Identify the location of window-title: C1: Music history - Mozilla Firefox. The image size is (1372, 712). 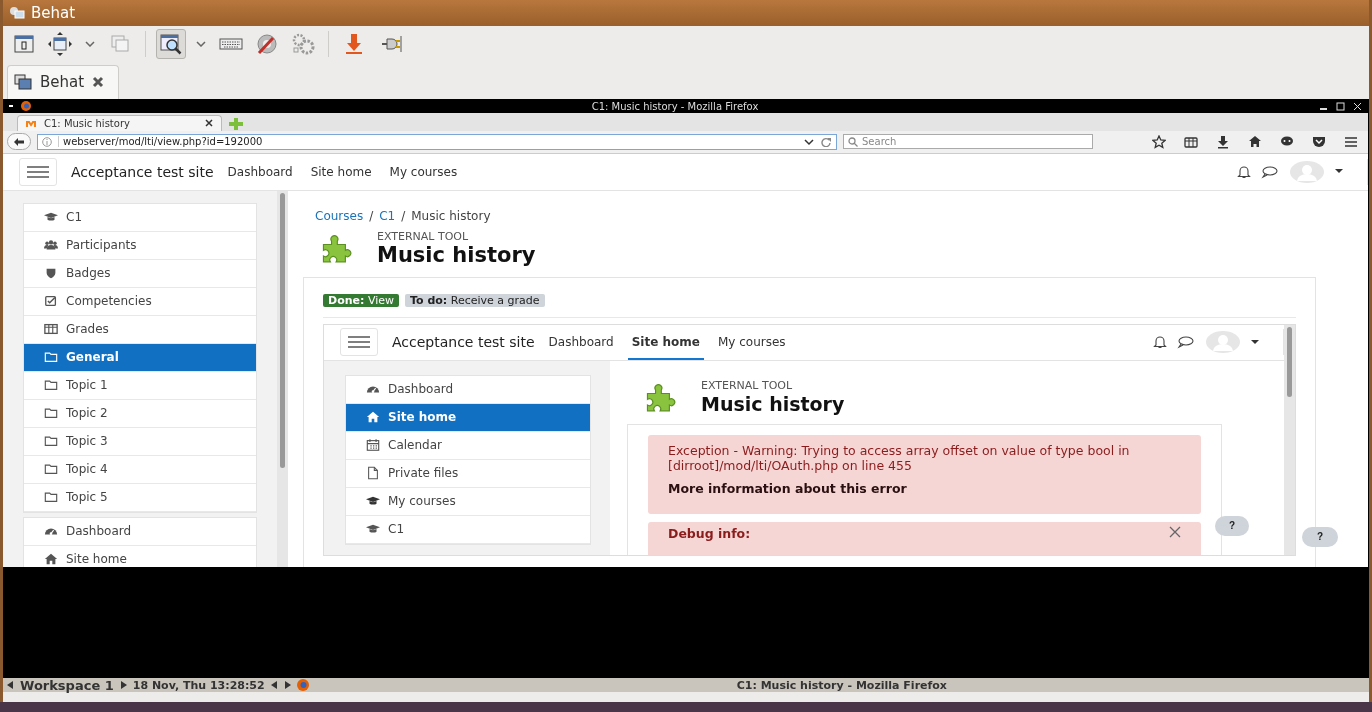
(675, 106).